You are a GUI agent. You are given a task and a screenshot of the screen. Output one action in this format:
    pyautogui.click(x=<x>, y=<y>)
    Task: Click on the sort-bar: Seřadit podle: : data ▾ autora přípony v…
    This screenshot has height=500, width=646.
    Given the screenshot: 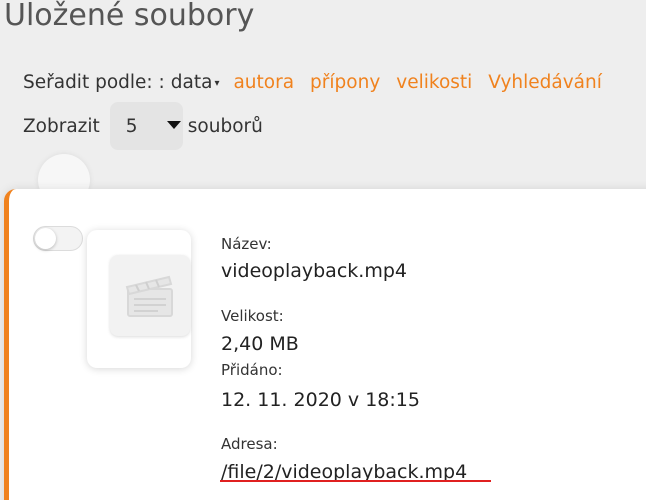 What is the action you would take?
    pyautogui.click(x=312, y=83)
    